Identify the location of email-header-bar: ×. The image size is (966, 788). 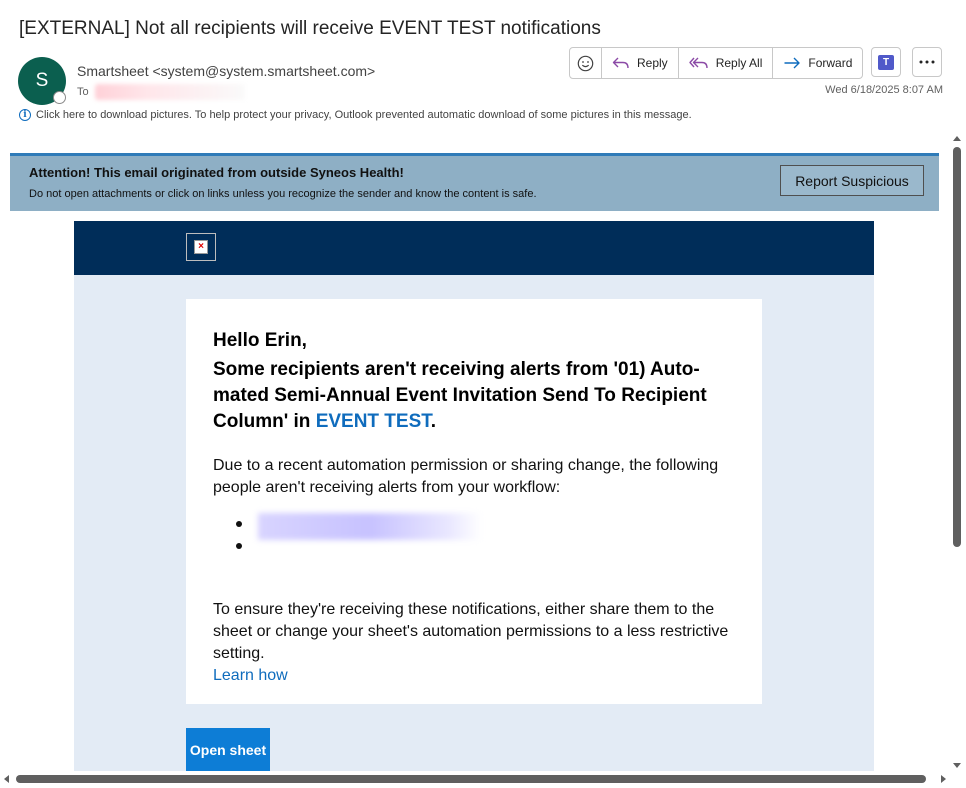
(474, 248).